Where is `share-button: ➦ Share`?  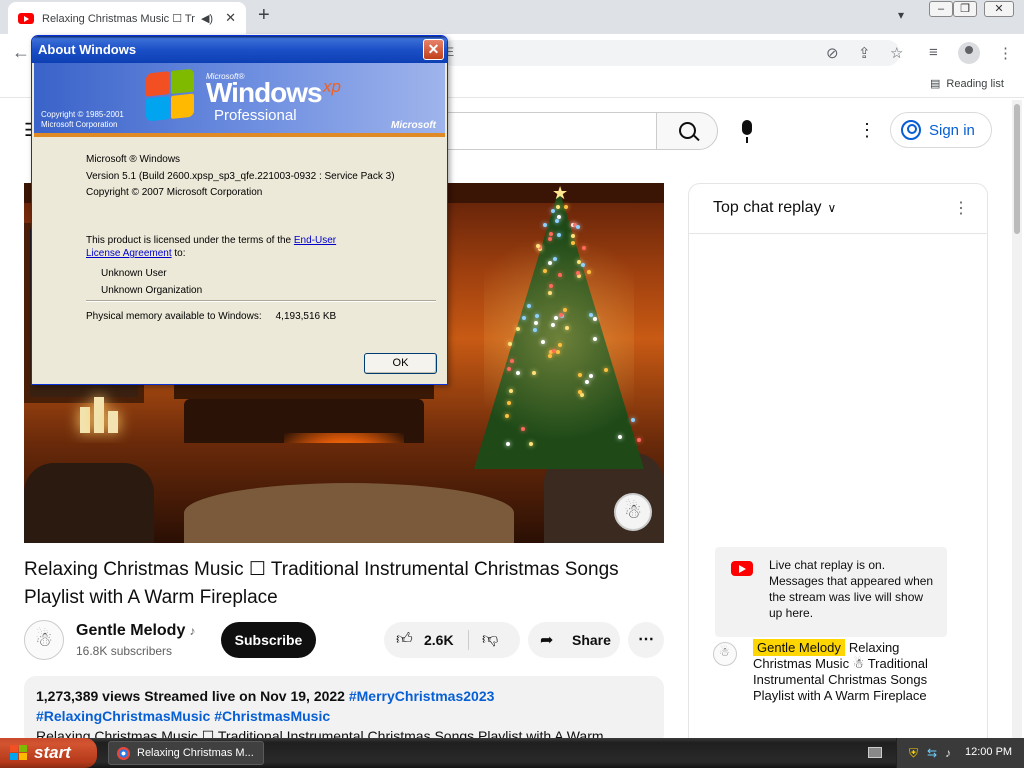
share-button: ➦ Share is located at coordinates (574, 640).